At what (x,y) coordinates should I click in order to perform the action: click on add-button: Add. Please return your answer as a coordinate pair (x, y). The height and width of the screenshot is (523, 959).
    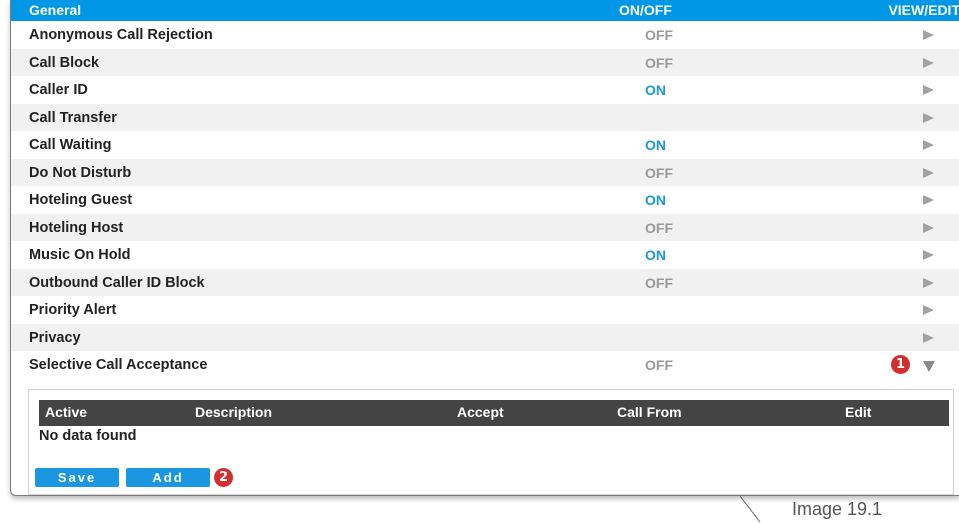
    Looking at the image, I should click on (168, 477).